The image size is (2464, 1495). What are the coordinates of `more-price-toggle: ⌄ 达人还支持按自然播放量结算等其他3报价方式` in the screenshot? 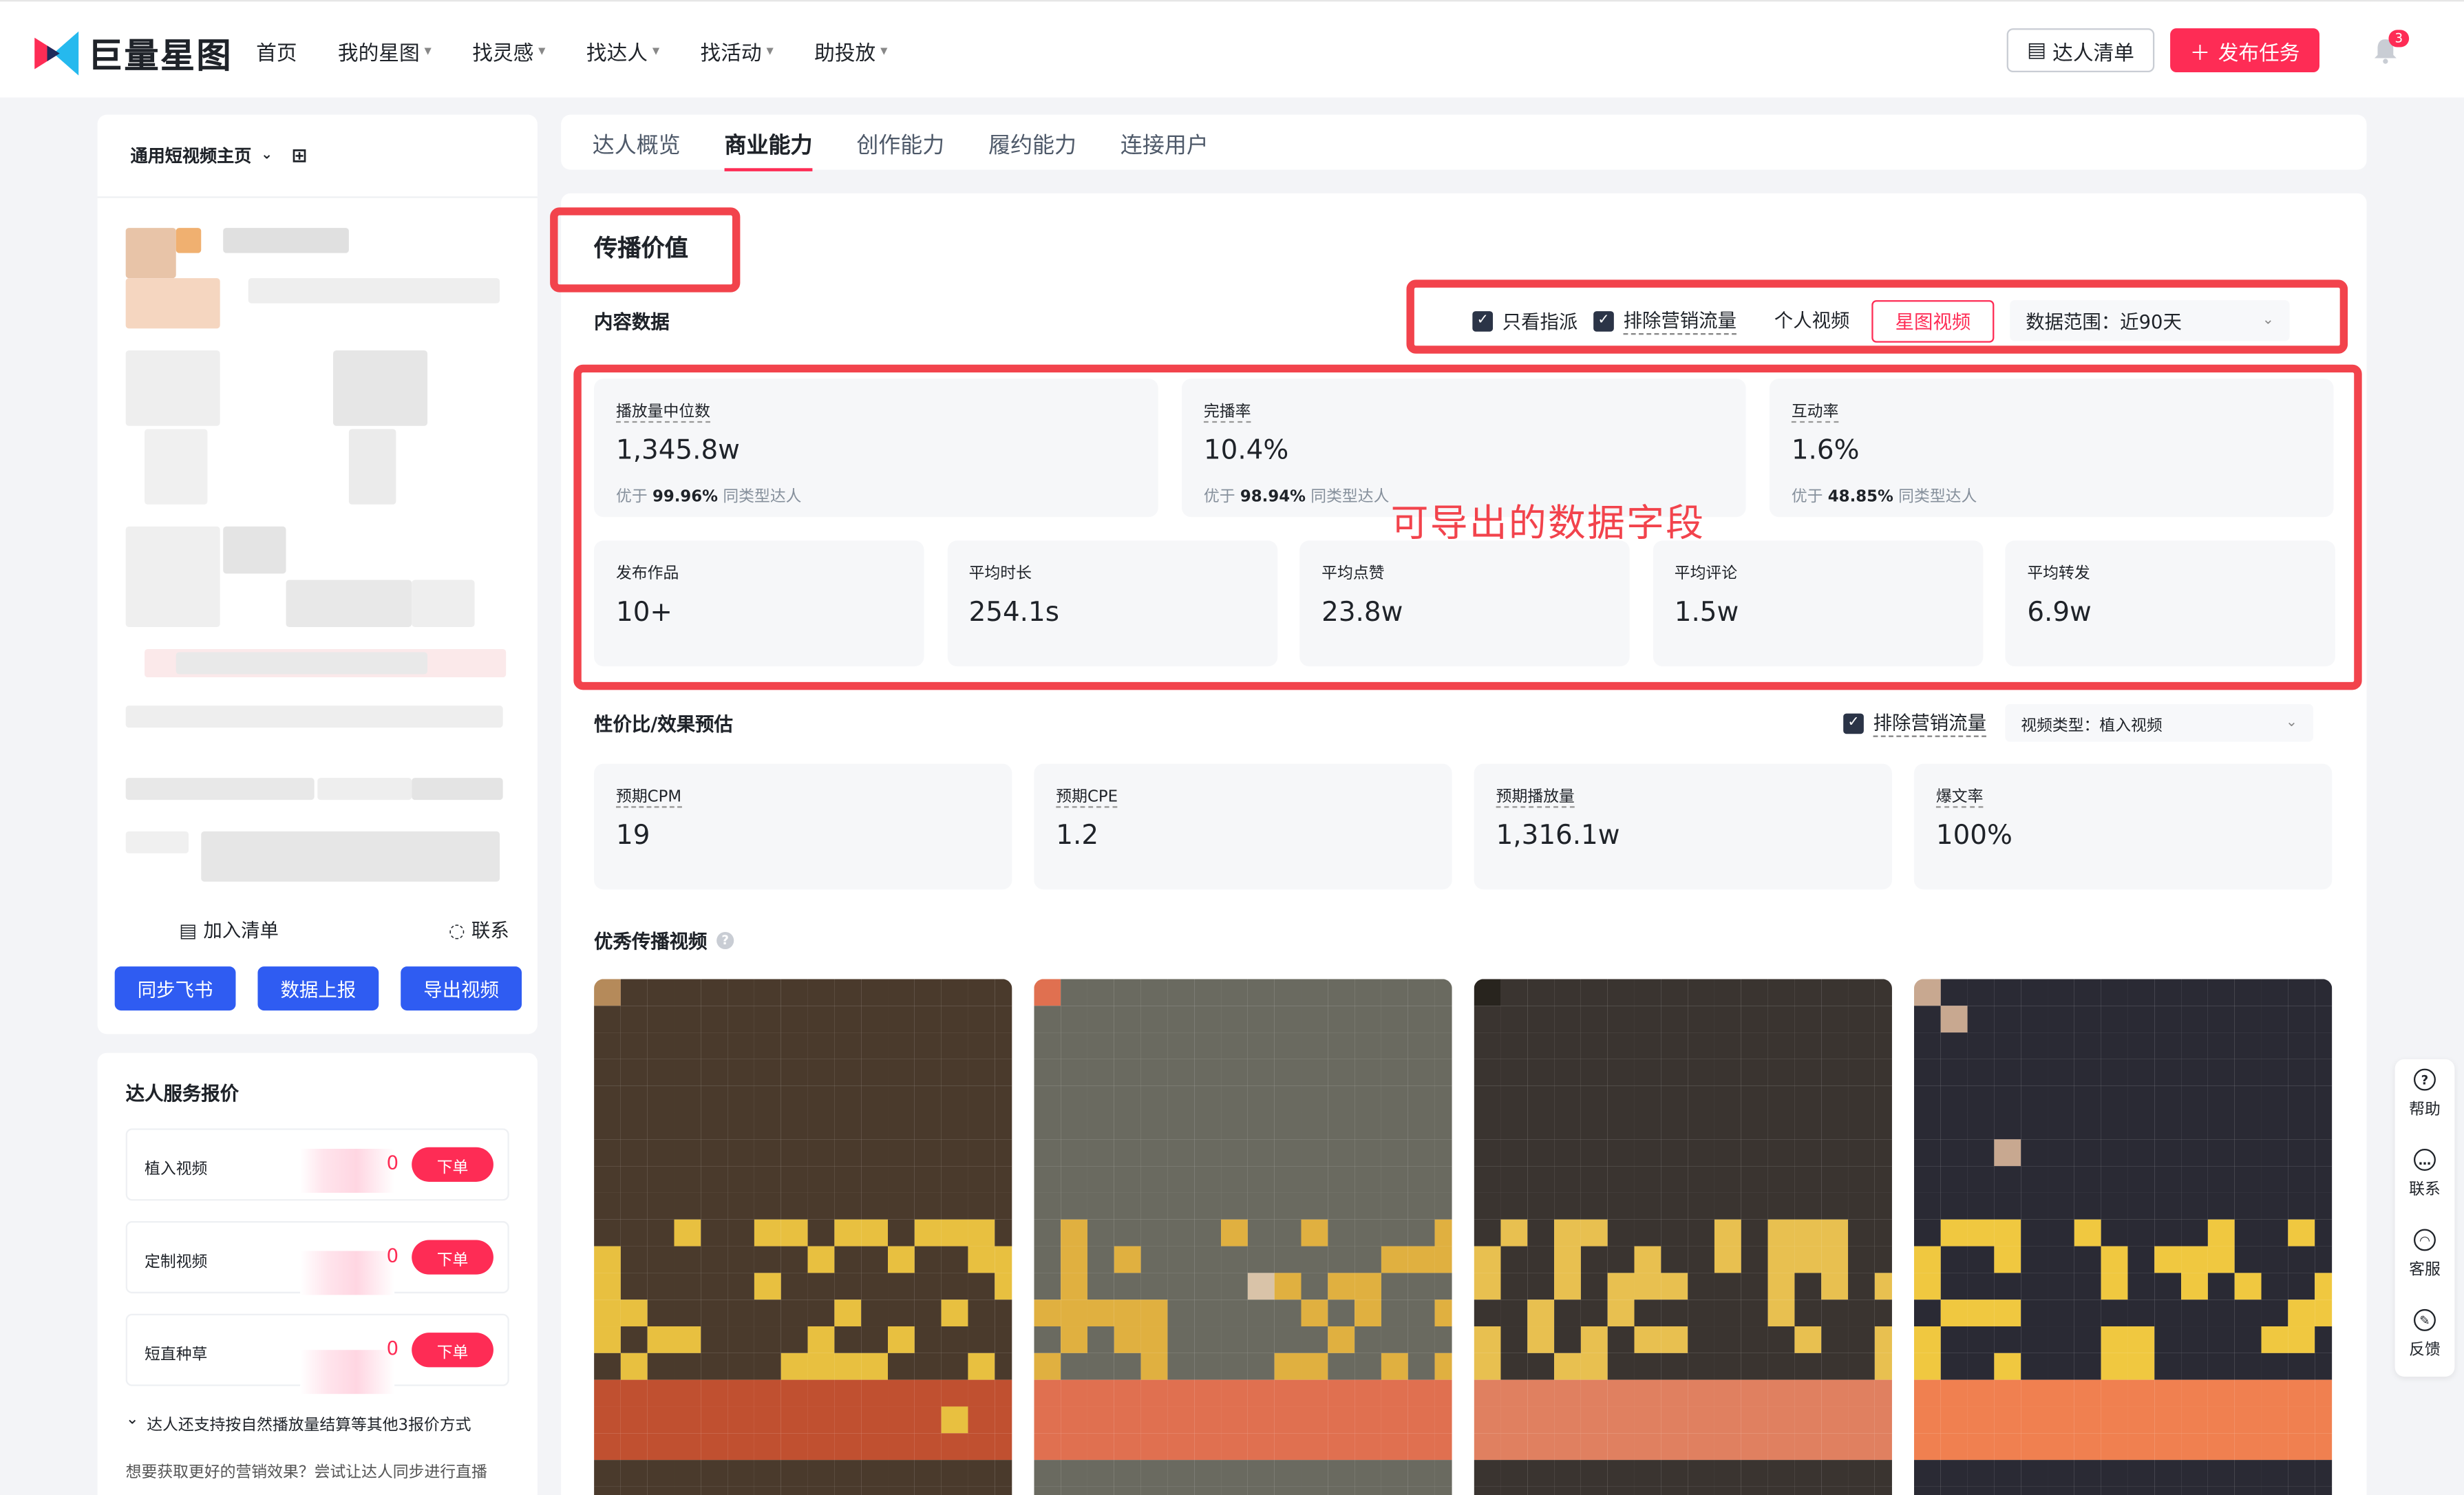 It's located at (299, 1422).